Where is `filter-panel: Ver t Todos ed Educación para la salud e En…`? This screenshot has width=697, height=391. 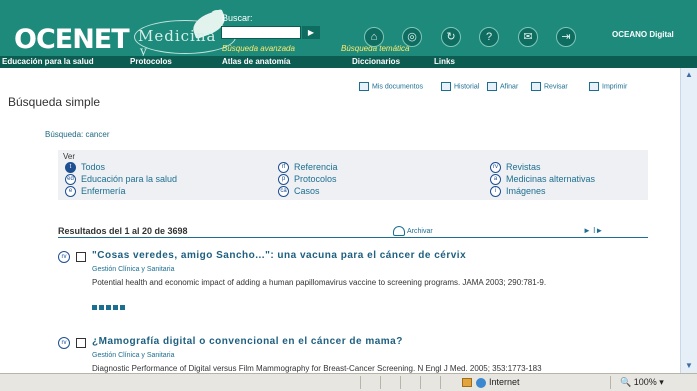
filter-panel: Ver t Todos ed Educación para la salud e En… is located at coordinates (353, 175).